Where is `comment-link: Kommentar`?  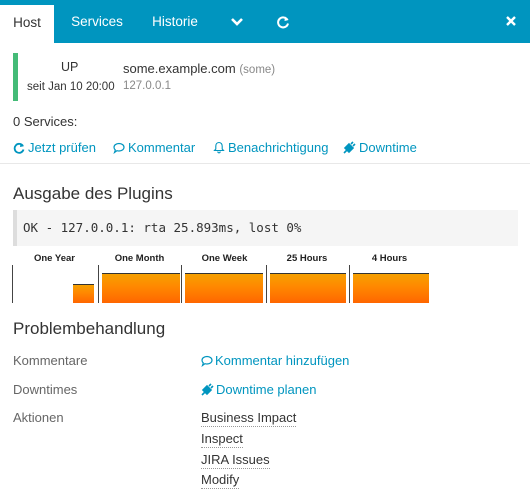
comment-link: Kommentar is located at coordinates (154, 148).